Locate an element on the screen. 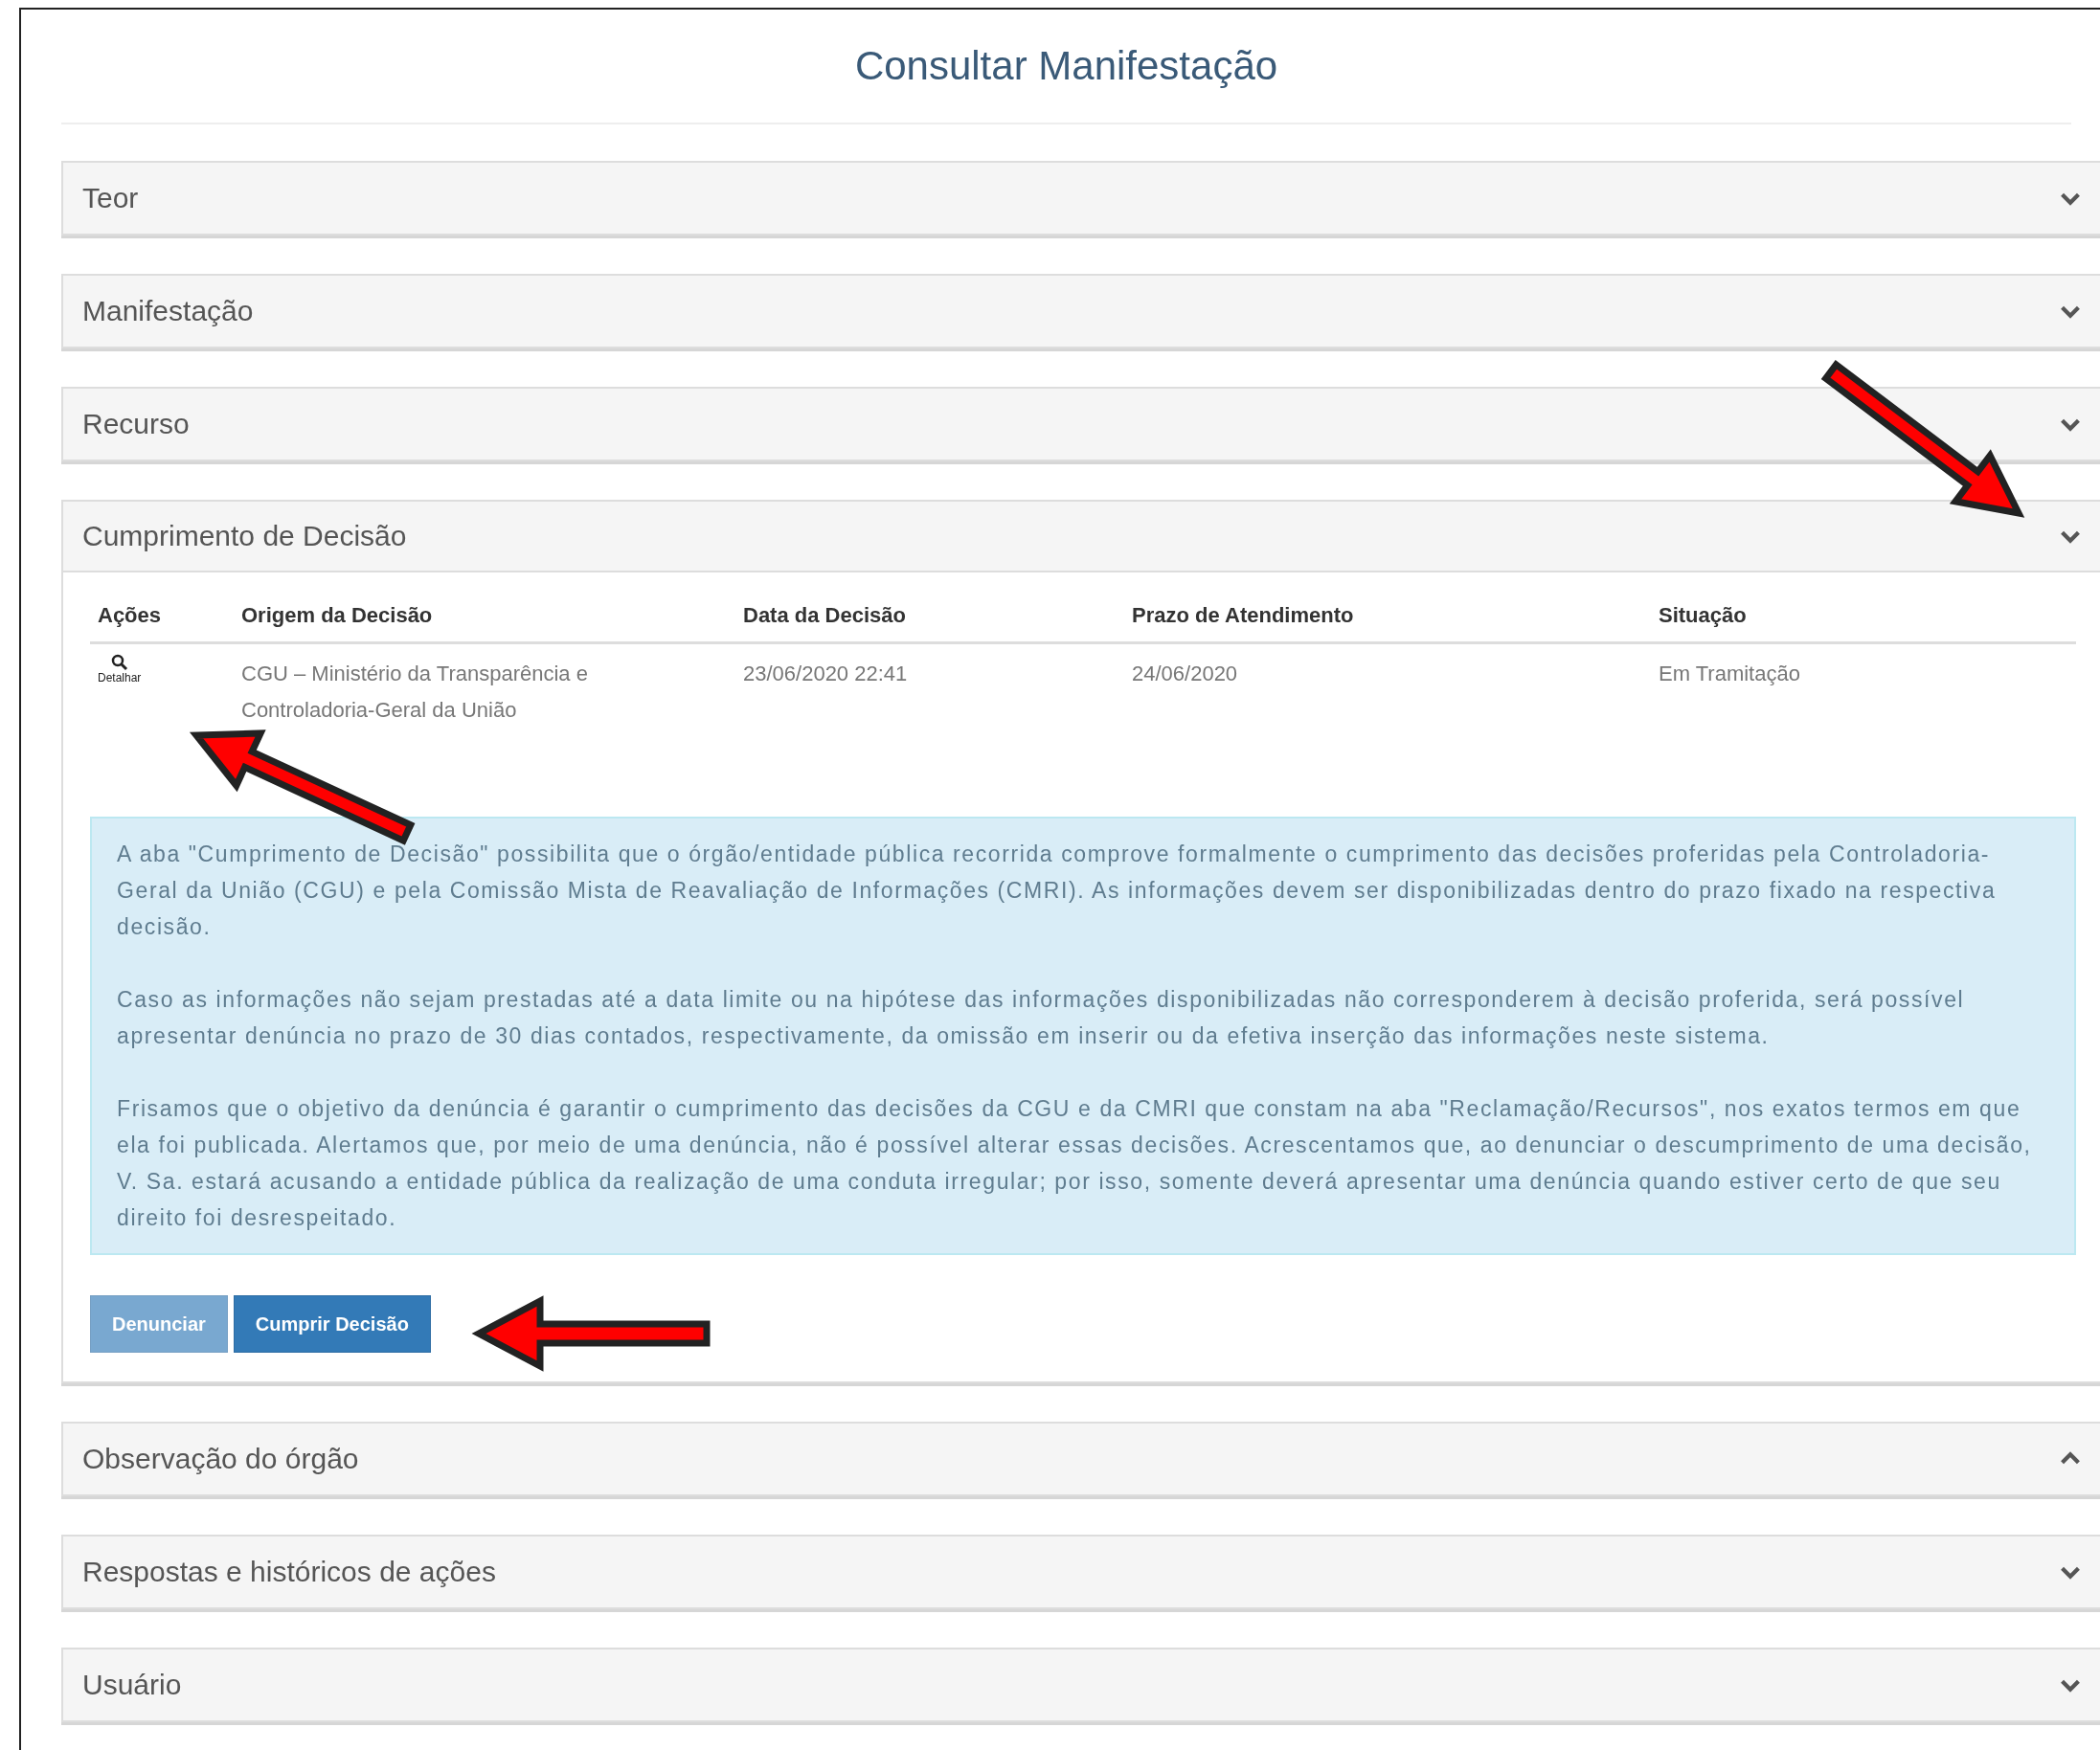  comply-button: Cumprir Decisão is located at coordinates (332, 1324).